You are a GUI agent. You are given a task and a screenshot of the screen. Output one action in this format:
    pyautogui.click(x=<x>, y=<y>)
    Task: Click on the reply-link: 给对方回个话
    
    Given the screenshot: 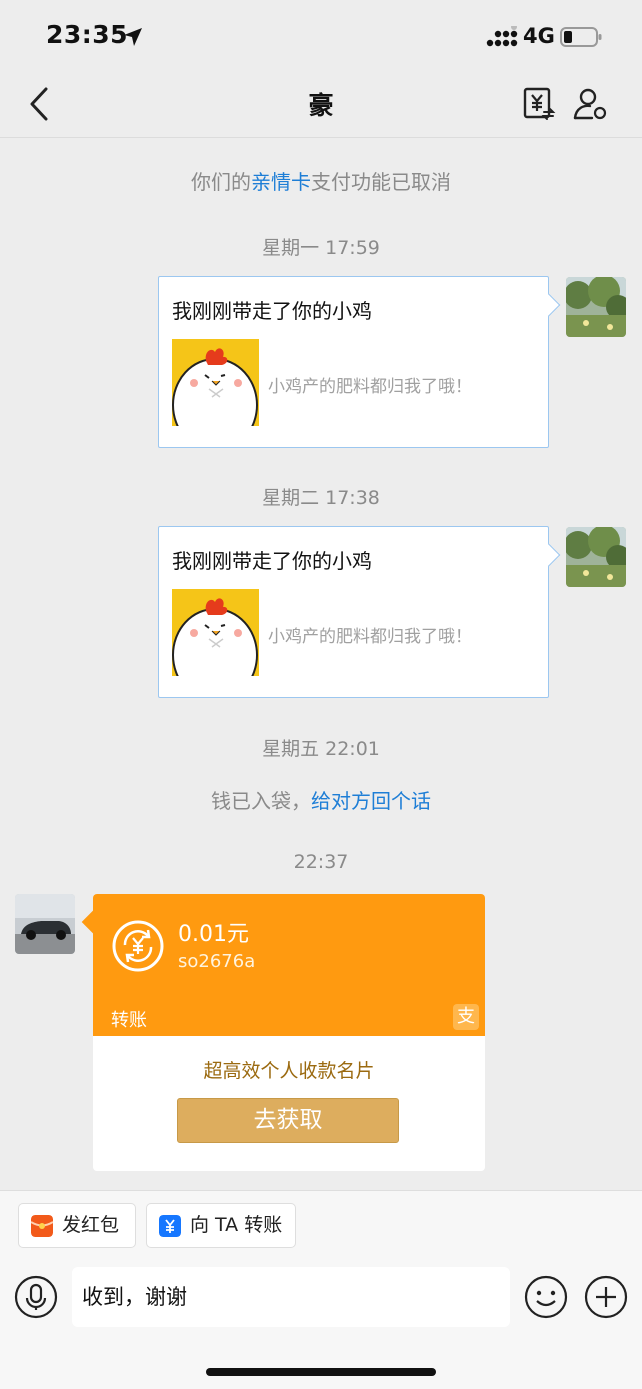 What is the action you would take?
    pyautogui.click(x=371, y=801)
    